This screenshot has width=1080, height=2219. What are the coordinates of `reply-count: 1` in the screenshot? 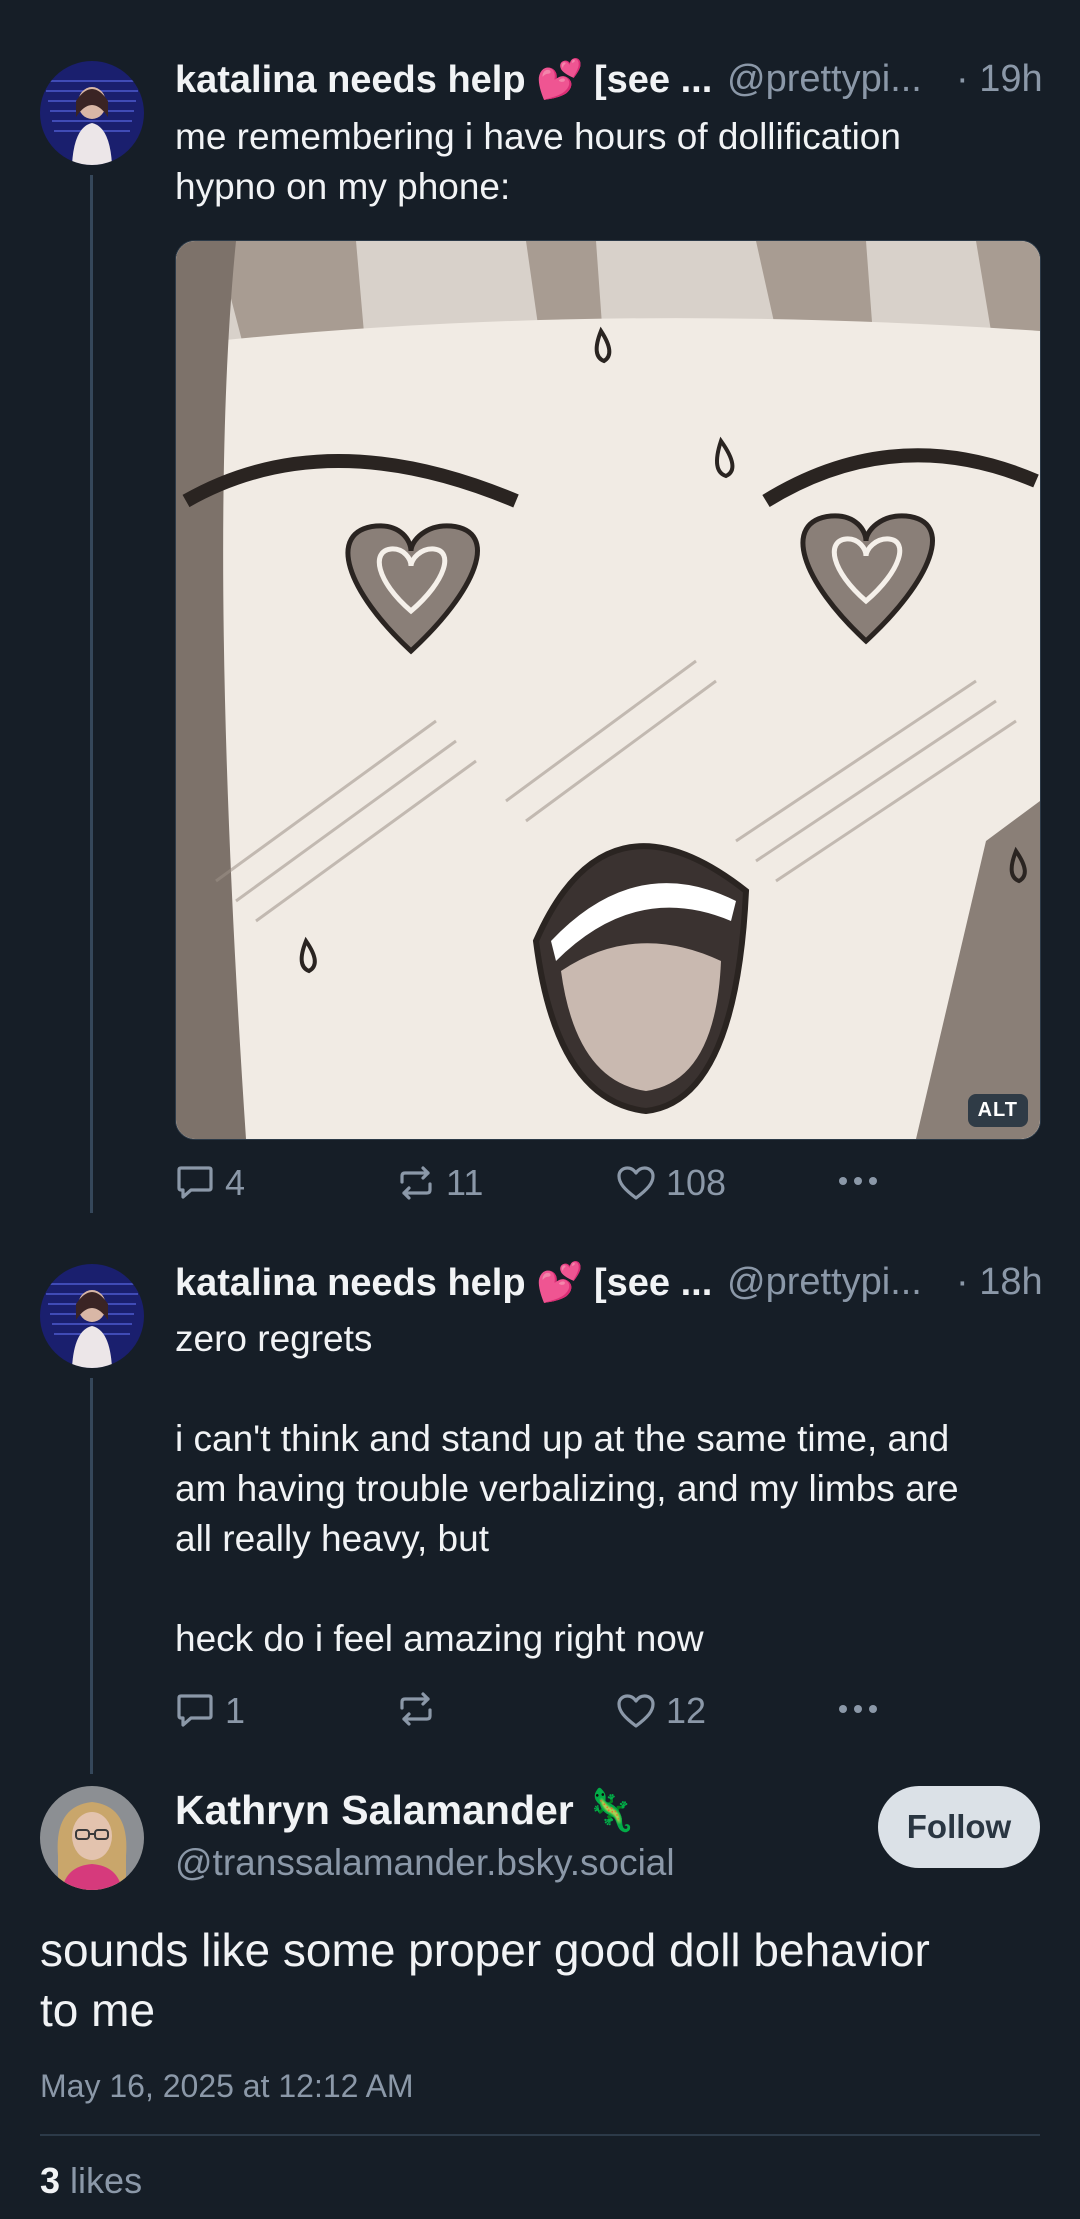 It's located at (235, 1710).